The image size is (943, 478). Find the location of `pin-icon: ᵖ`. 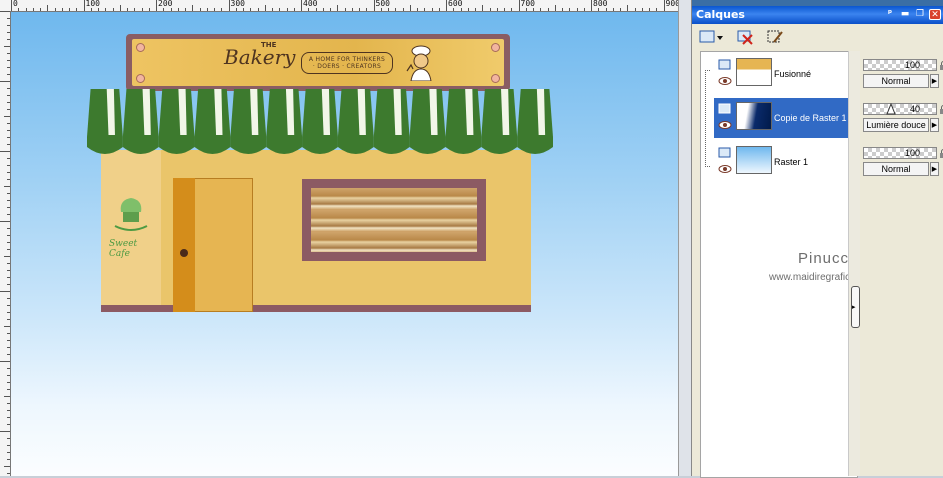

pin-icon: ᵖ is located at coordinates (890, 14).